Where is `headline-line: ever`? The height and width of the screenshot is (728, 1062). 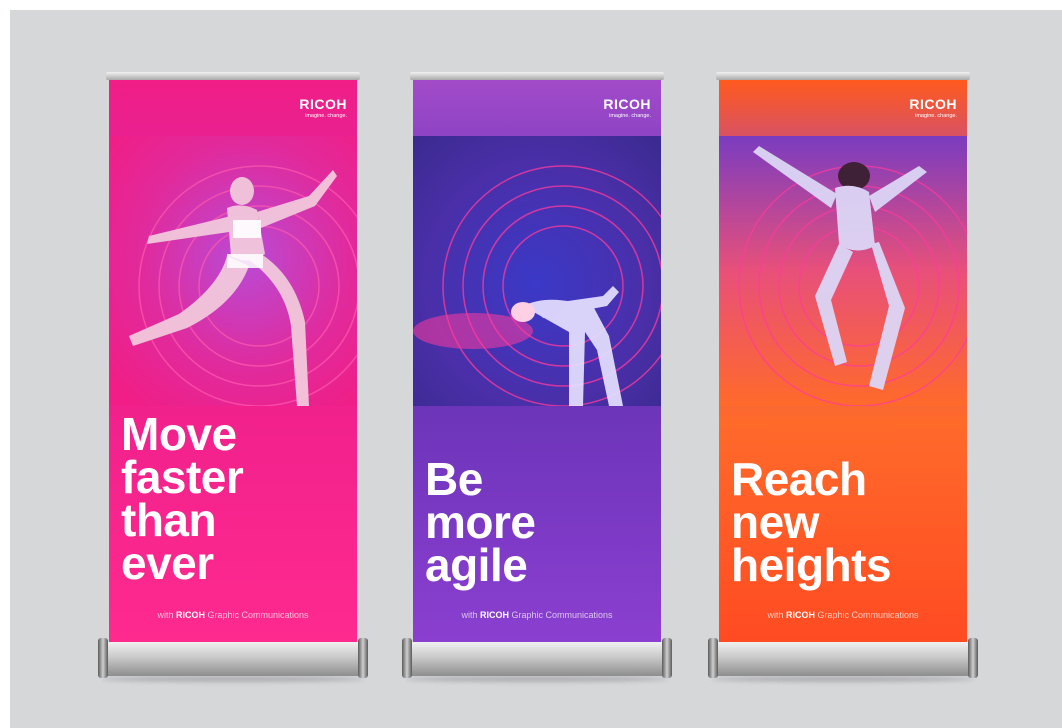
headline-line: ever is located at coordinates (167, 563).